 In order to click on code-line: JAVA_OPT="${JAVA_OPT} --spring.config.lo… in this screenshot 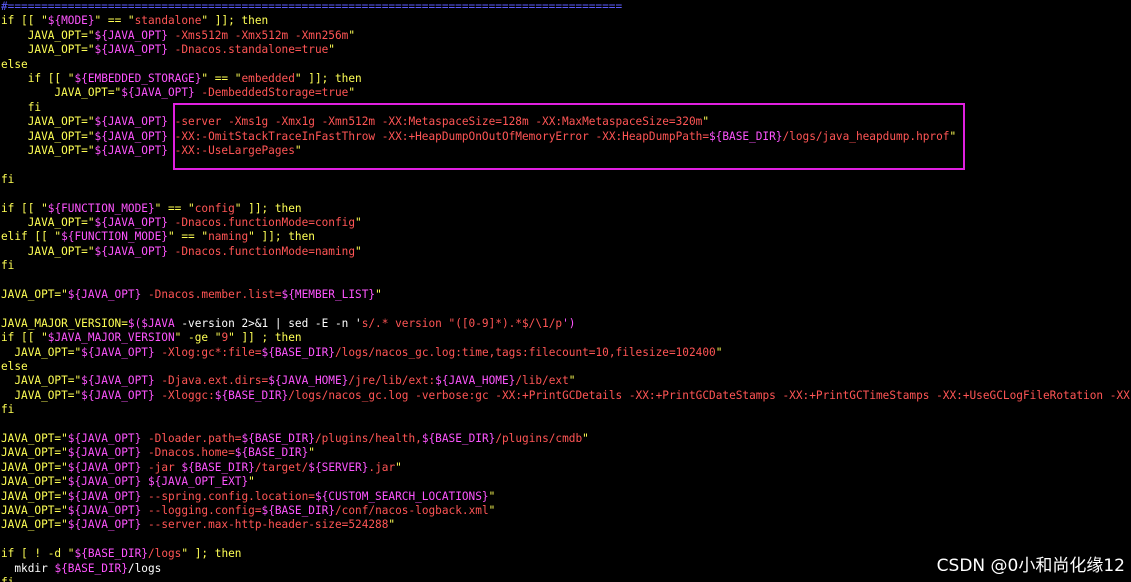, I will do `click(248, 497)`.